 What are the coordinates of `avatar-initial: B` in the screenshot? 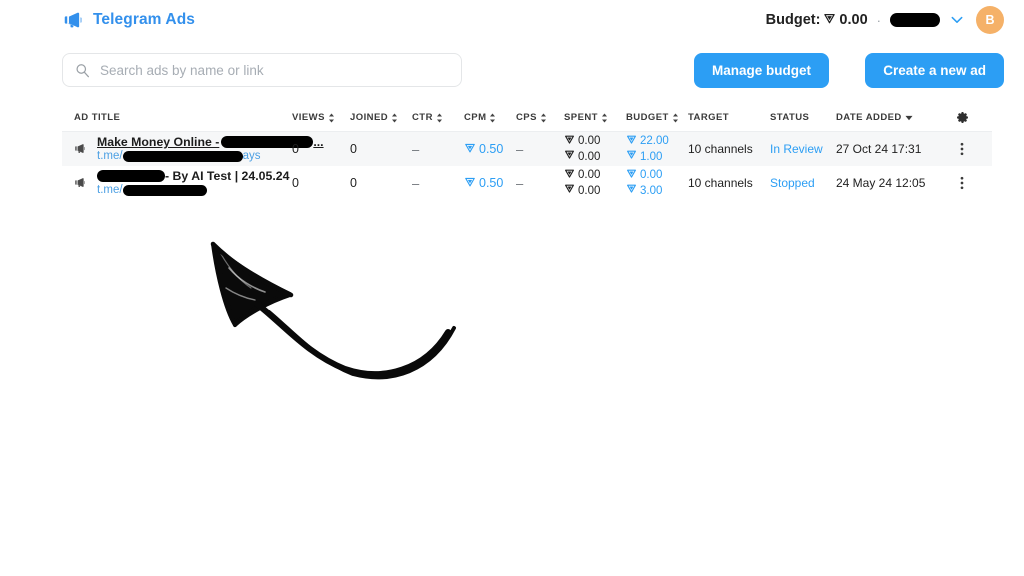 It's located at (990, 20).